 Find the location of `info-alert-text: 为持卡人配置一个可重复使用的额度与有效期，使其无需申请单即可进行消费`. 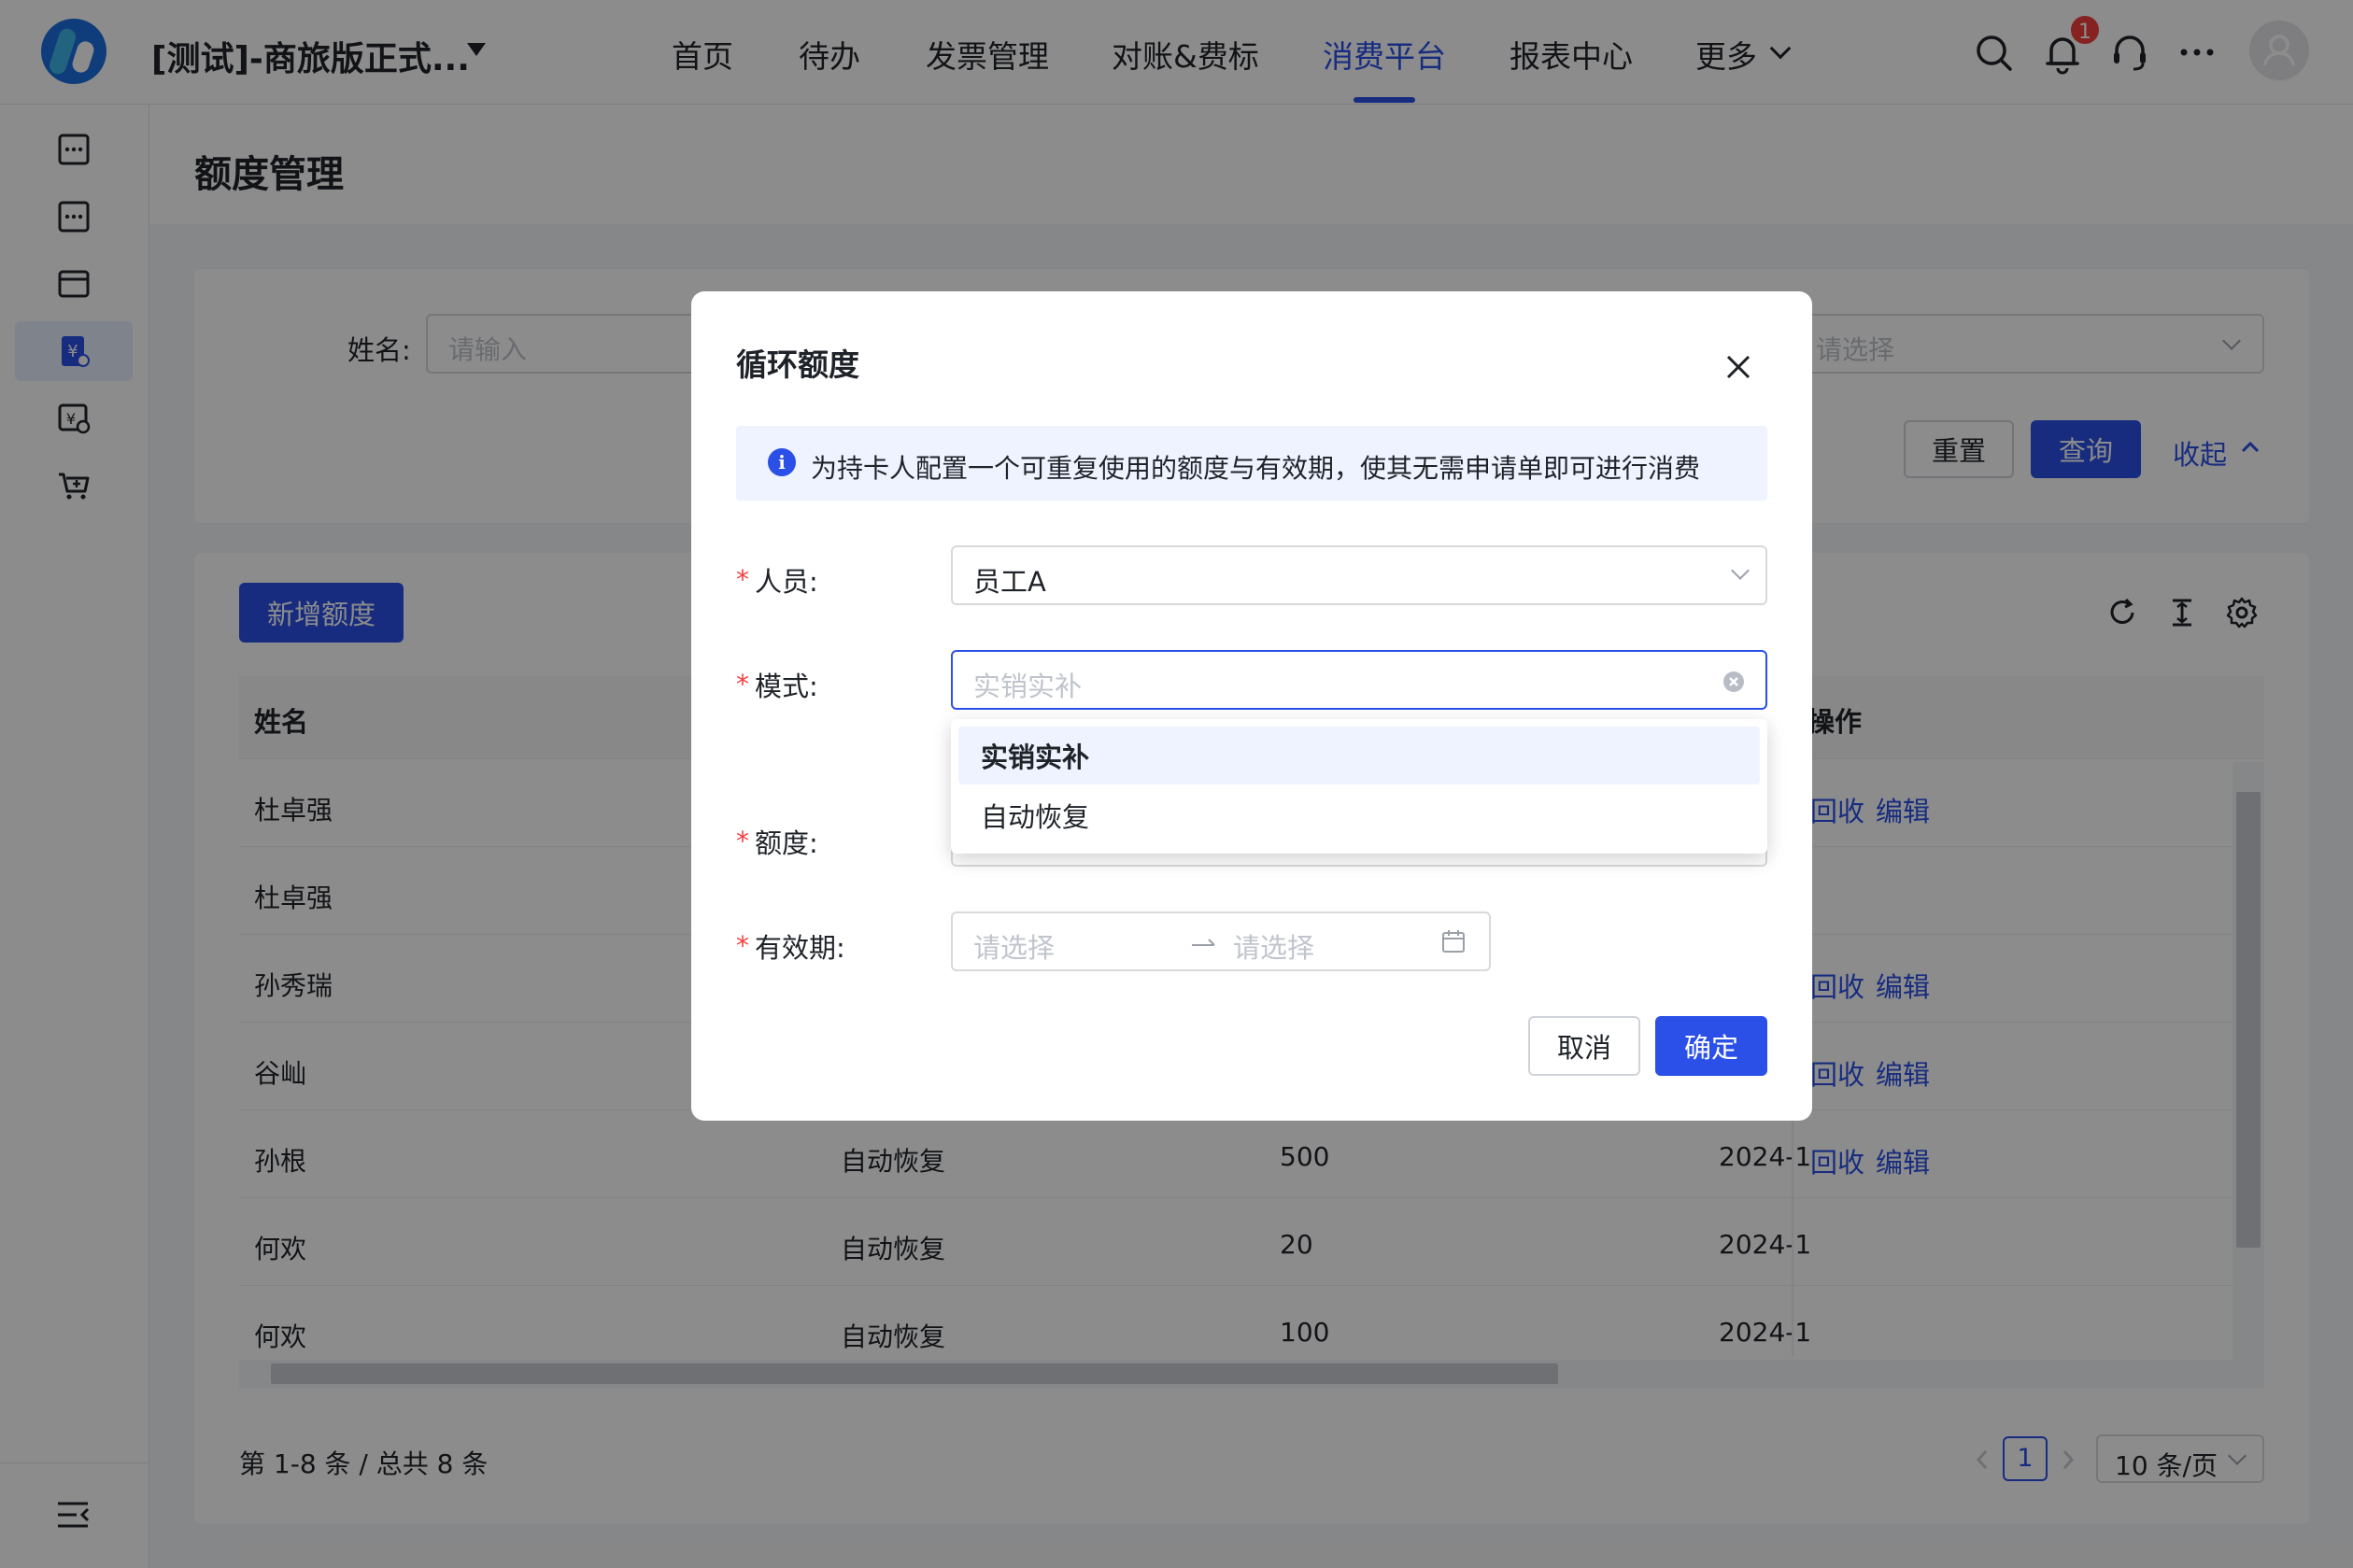

info-alert-text: 为持卡人配置一个可重复使用的额度与有效期，使其无需申请单即可进行消费 is located at coordinates (1256, 468).